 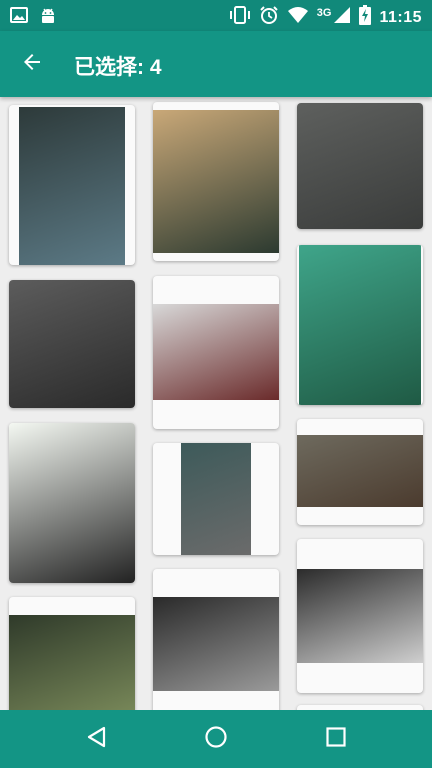 I want to click on android-notification-icon, so click(x=48, y=18).